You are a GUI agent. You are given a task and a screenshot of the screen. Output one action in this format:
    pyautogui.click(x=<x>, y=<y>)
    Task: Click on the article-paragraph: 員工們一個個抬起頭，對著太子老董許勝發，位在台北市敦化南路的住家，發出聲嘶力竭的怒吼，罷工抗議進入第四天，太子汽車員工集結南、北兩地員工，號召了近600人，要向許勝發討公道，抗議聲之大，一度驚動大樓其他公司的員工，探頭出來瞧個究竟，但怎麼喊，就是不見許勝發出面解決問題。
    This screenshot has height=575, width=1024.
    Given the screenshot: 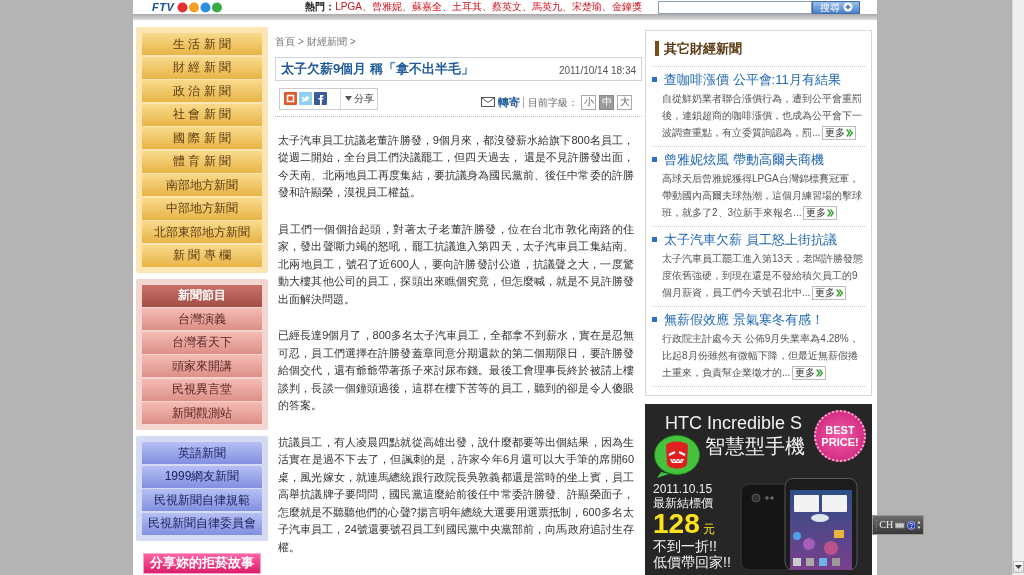 What is the action you would take?
    pyautogui.click(x=456, y=264)
    